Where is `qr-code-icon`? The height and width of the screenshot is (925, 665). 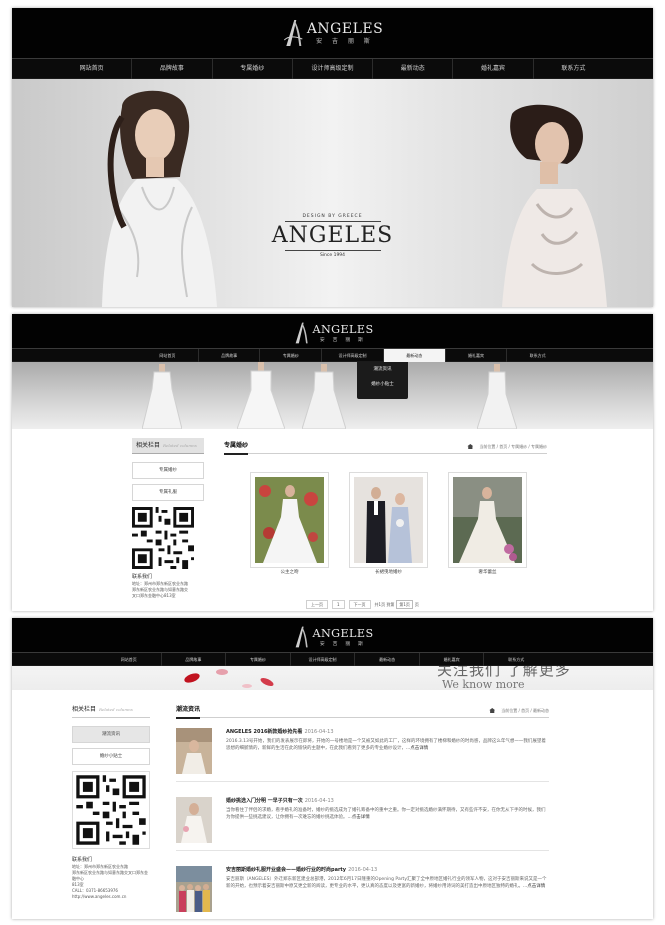 qr-code-icon is located at coordinates (111, 810).